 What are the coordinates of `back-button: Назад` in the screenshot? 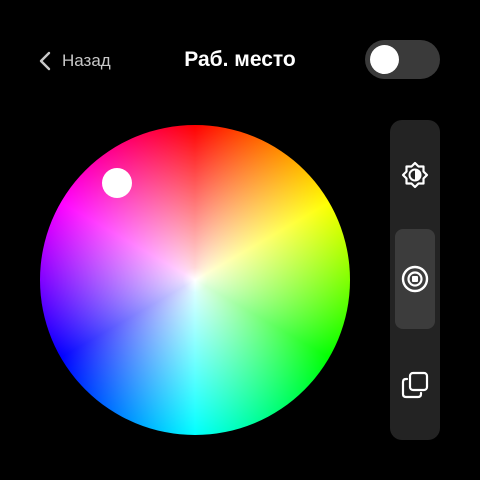 It's located at (74, 61).